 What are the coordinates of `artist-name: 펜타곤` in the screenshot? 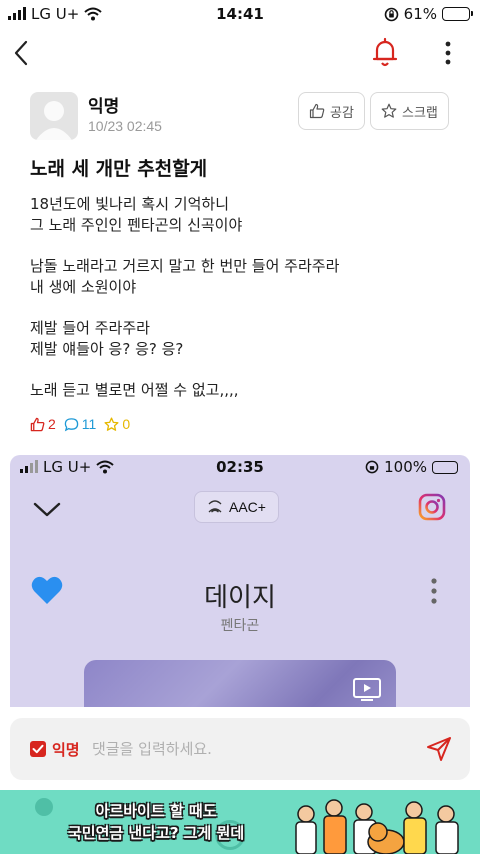 It's located at (240, 626).